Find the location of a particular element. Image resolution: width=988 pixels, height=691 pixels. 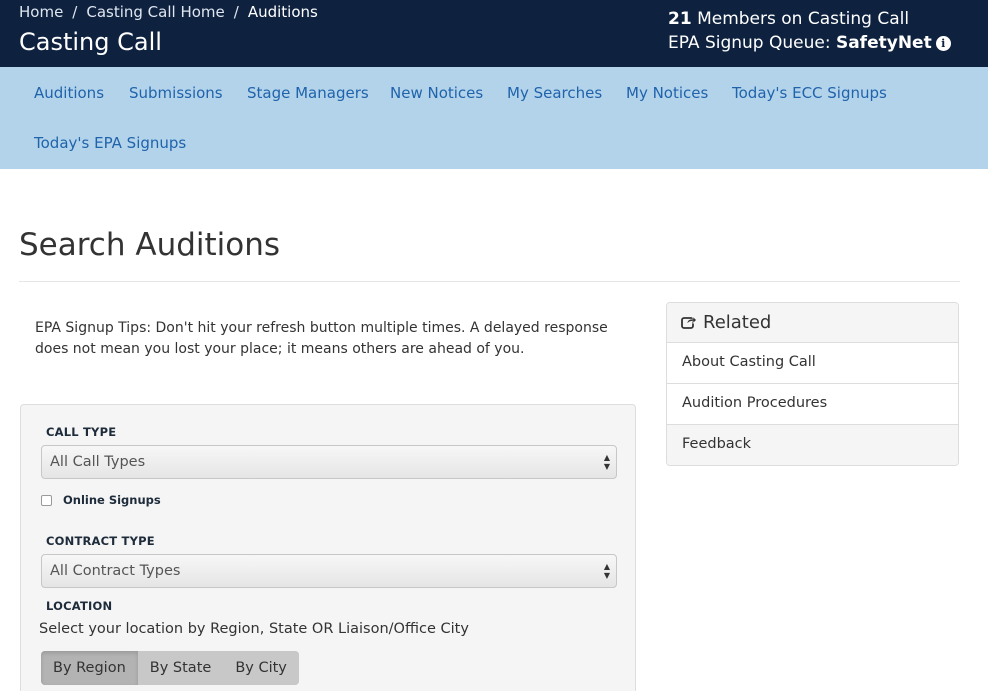

queue-label: EPA Signup Queue: is located at coordinates (749, 43).